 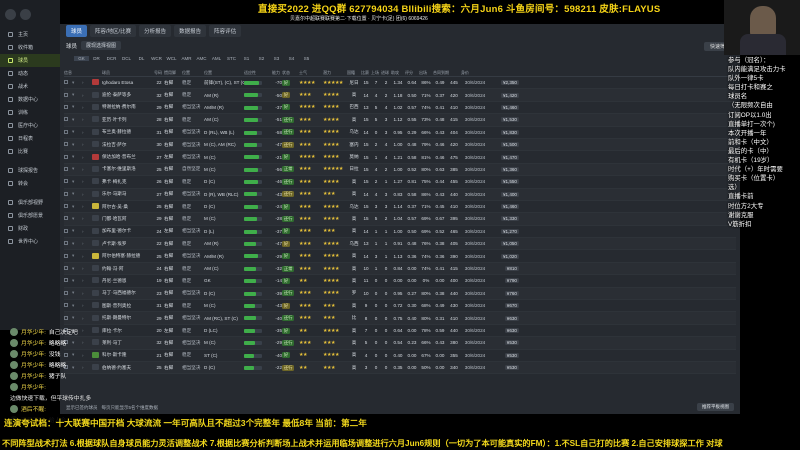 I want to click on position-filter-button: S3, so click(x=276, y=58).